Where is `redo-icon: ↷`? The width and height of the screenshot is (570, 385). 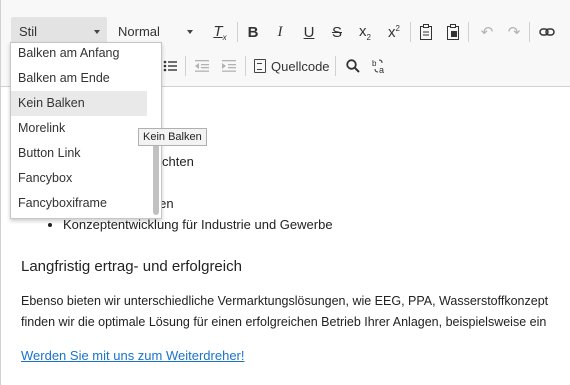
redo-icon: ↷ is located at coordinates (514, 32).